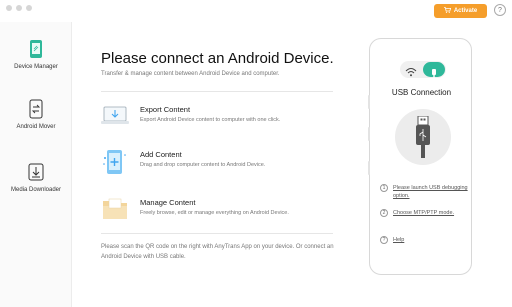  I want to click on wifi-icon, so click(411, 73).